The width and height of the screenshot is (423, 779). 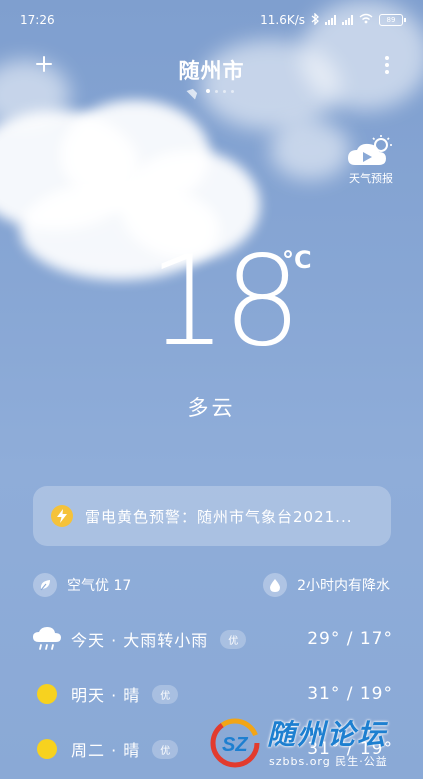 What do you see at coordinates (371, 178) in the screenshot?
I see `forecast-video-label: 天气预报` at bounding box center [371, 178].